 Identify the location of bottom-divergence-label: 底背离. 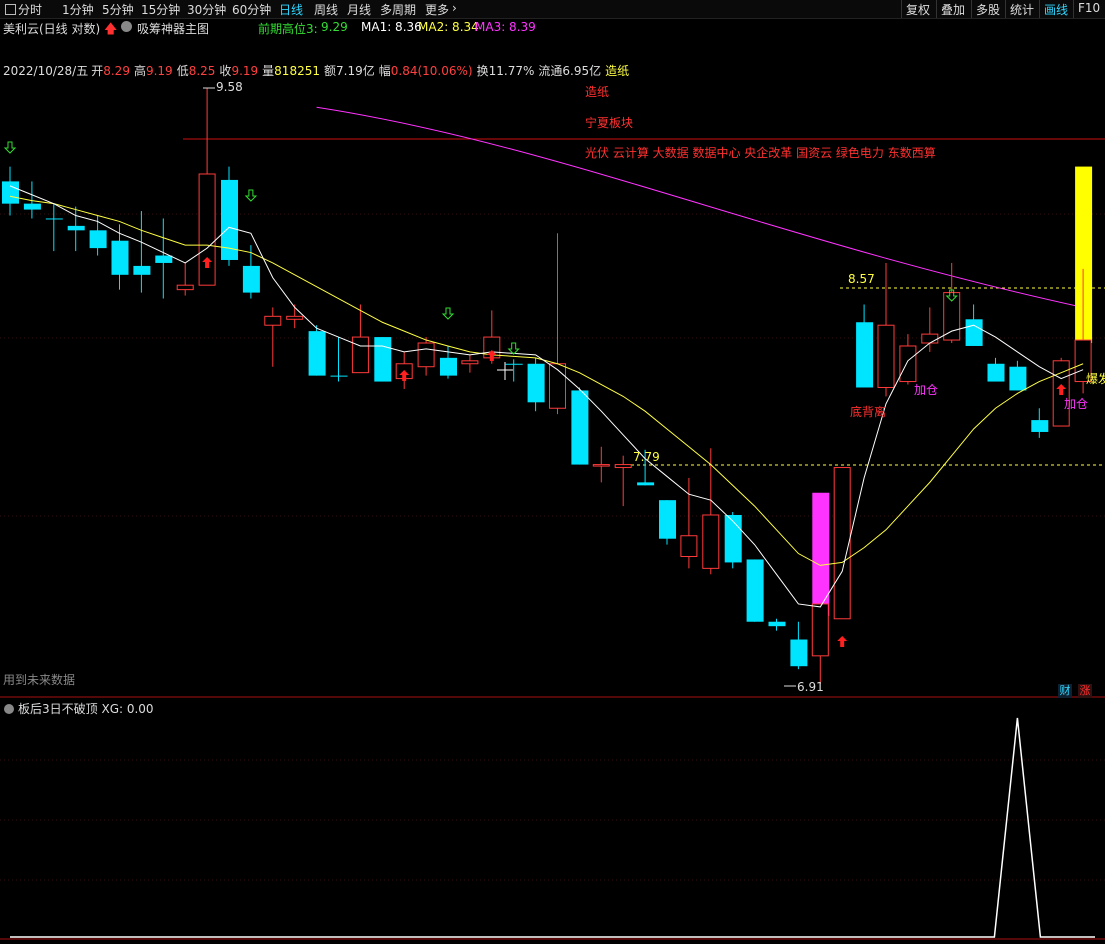
(868, 412).